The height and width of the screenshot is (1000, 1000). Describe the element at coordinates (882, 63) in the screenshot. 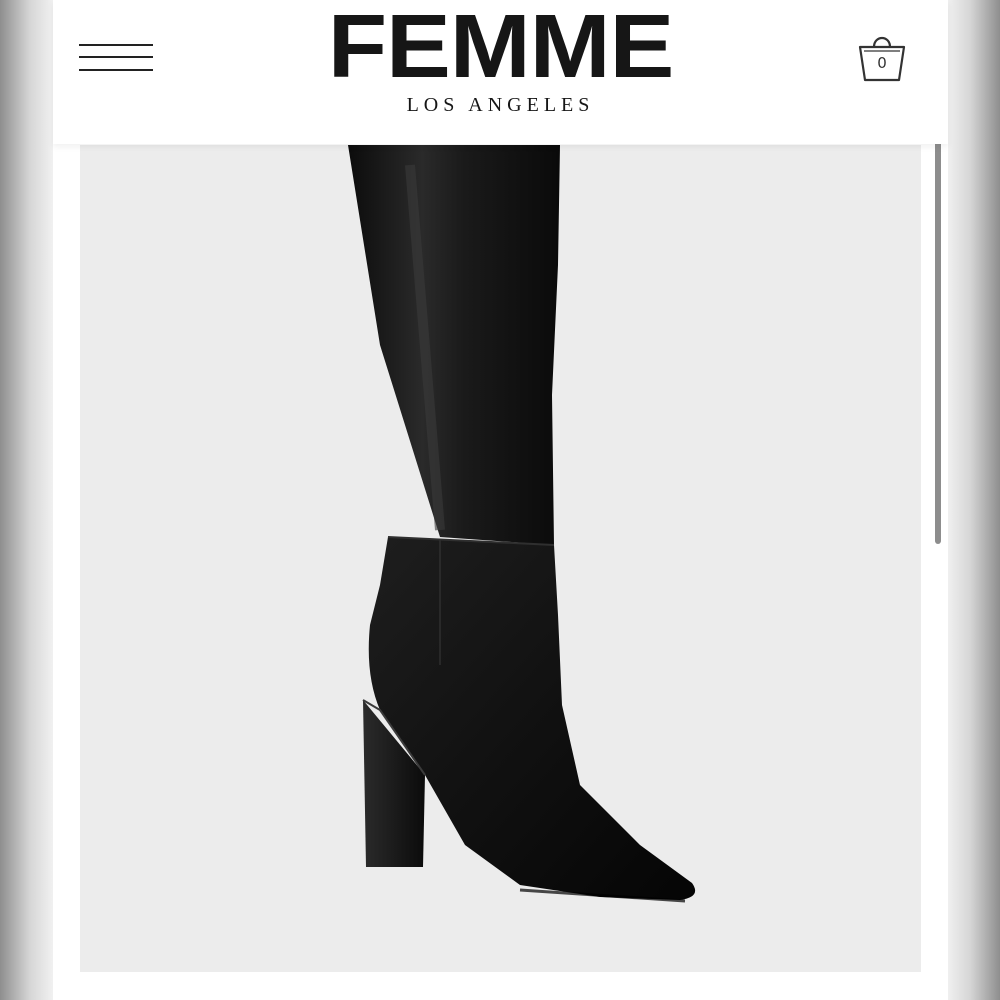

I see `cart-count: 0` at that location.